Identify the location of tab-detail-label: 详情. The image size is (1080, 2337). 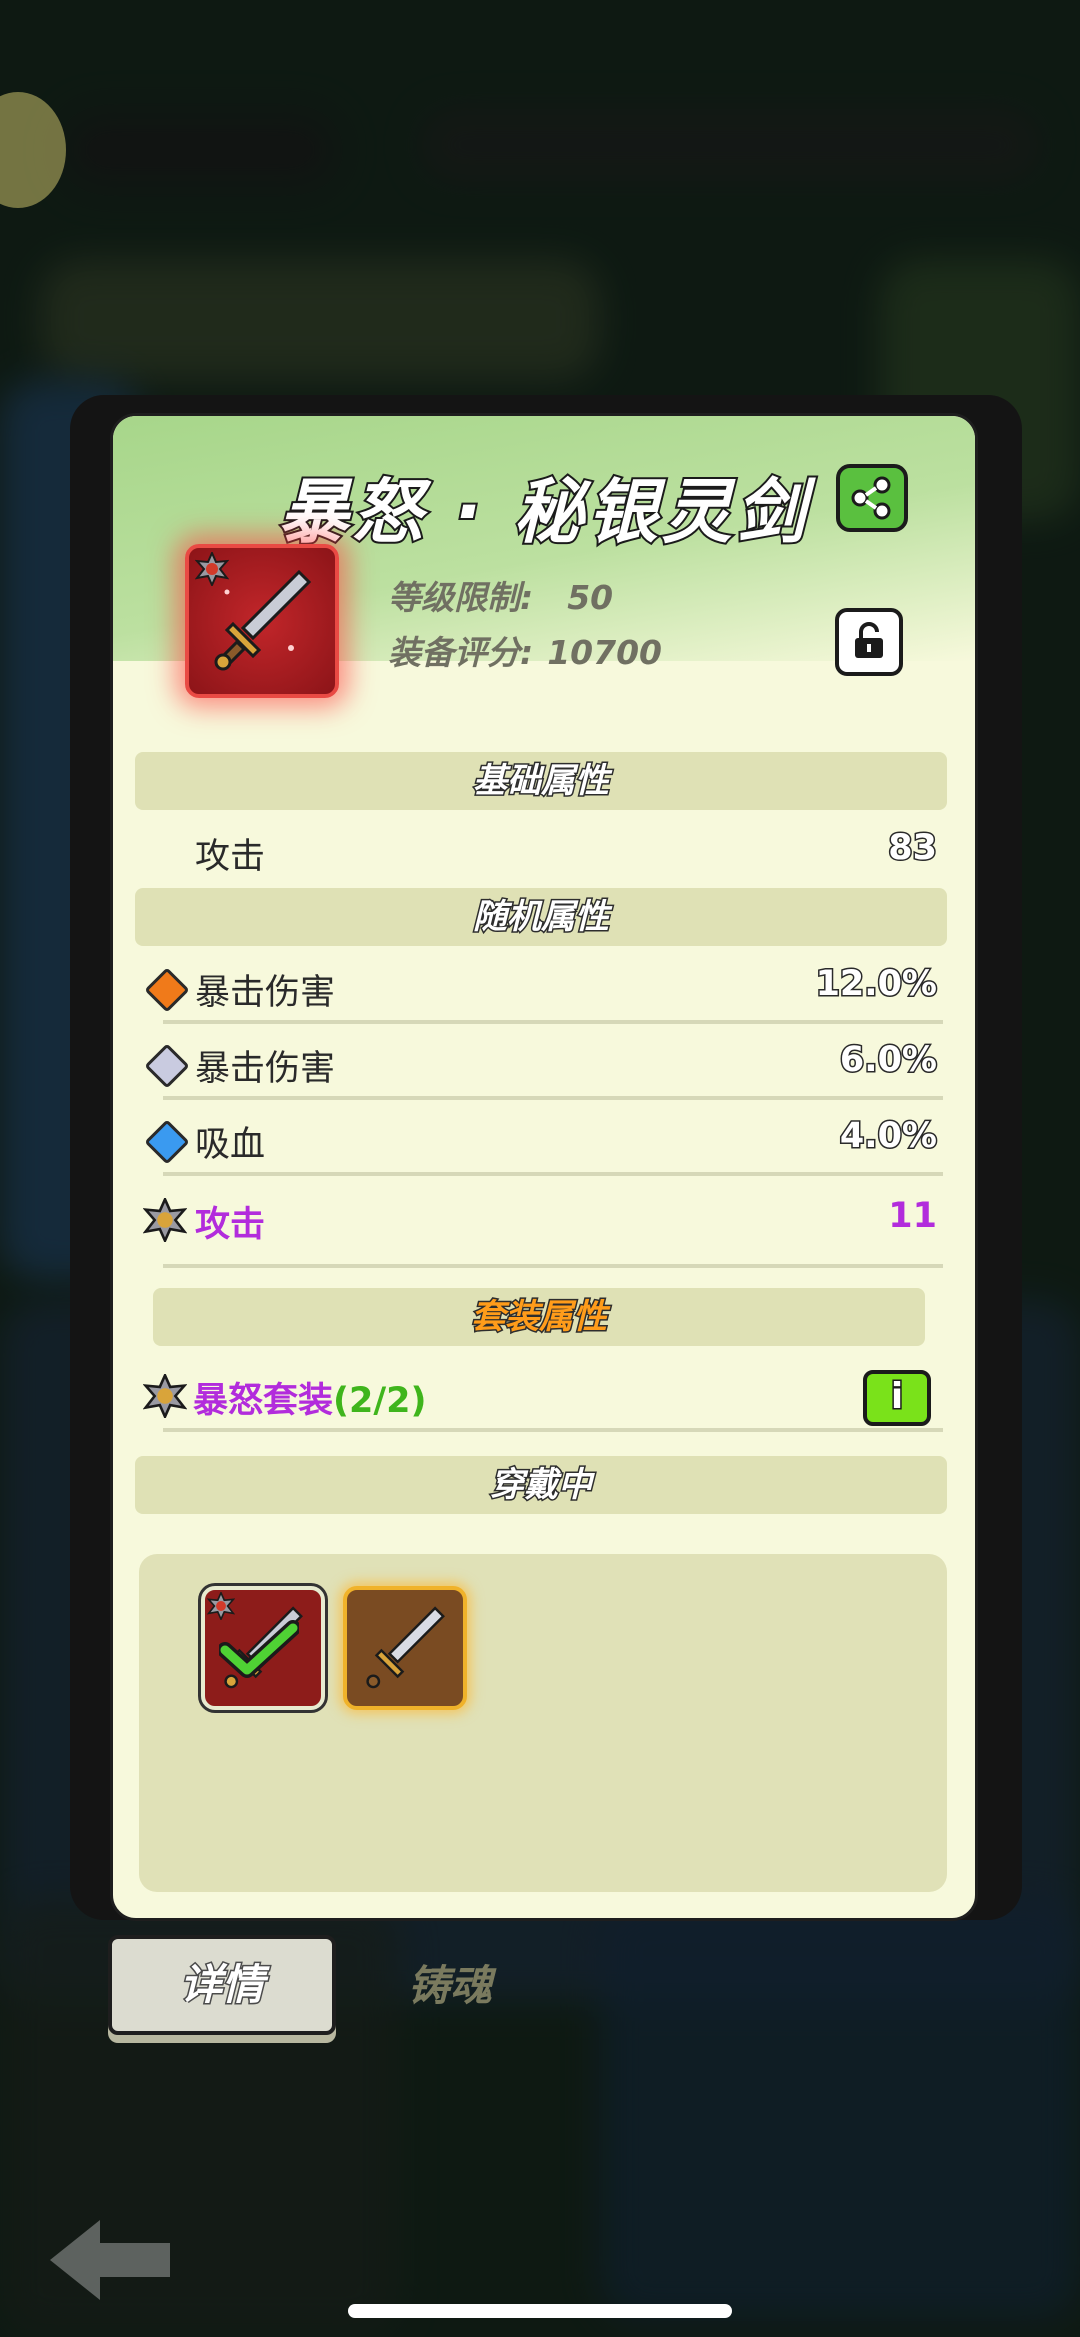
(221, 1985).